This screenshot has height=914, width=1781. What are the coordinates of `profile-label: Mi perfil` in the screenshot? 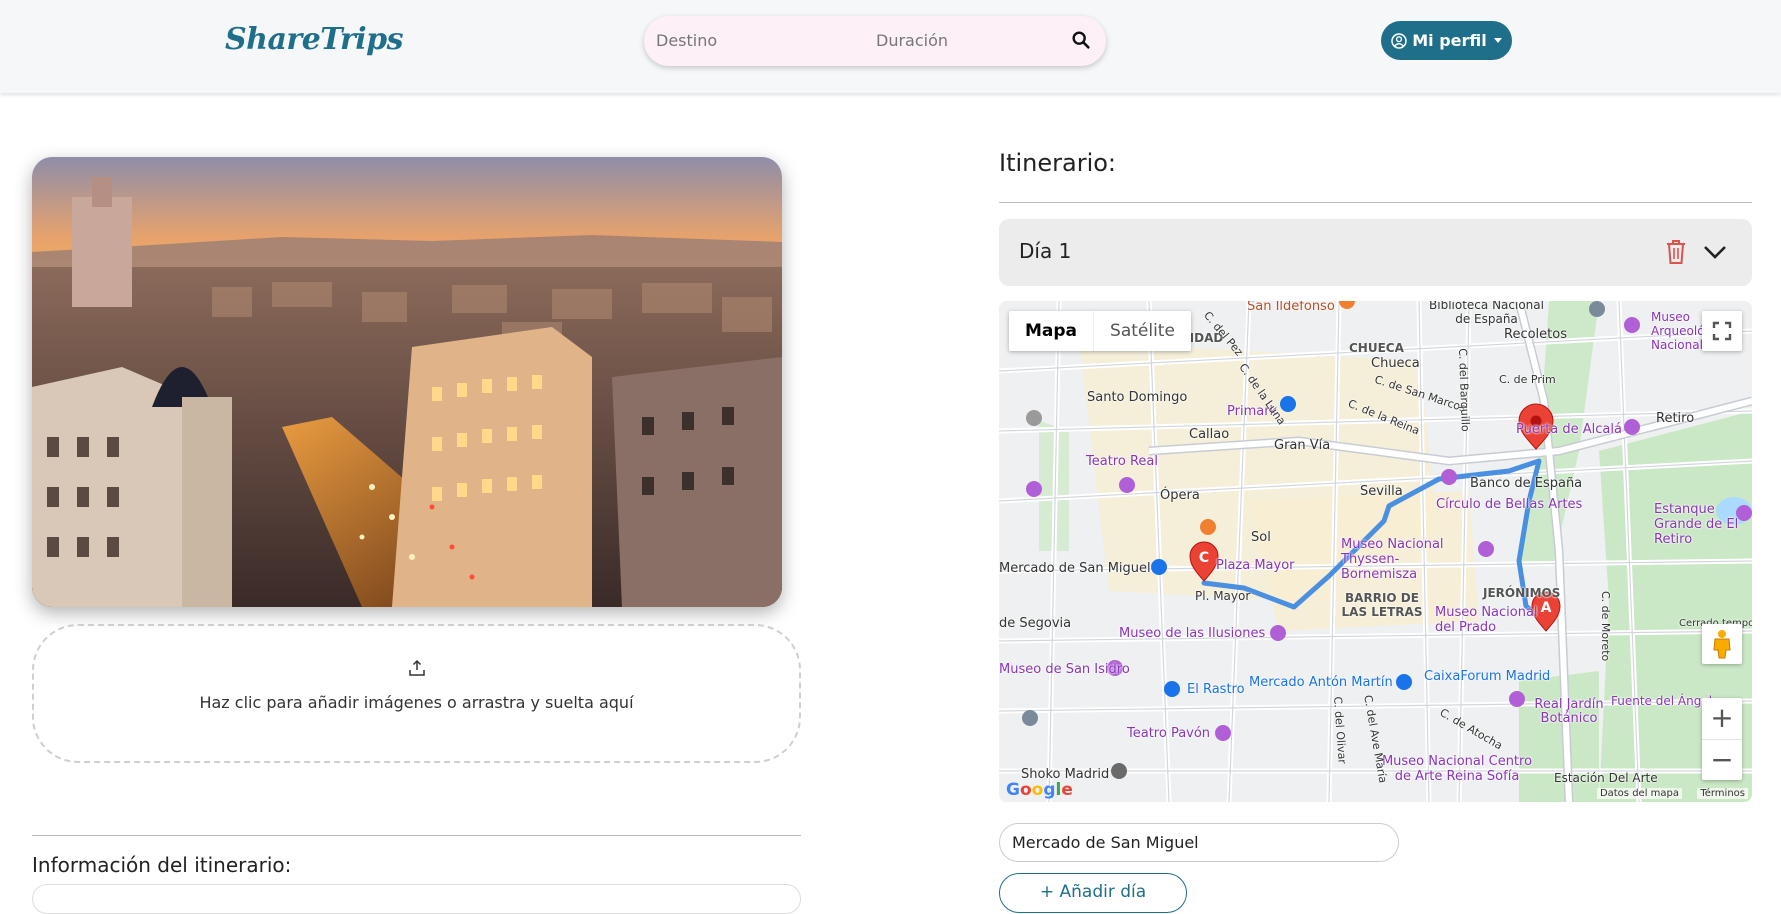 It's located at (1449, 40).